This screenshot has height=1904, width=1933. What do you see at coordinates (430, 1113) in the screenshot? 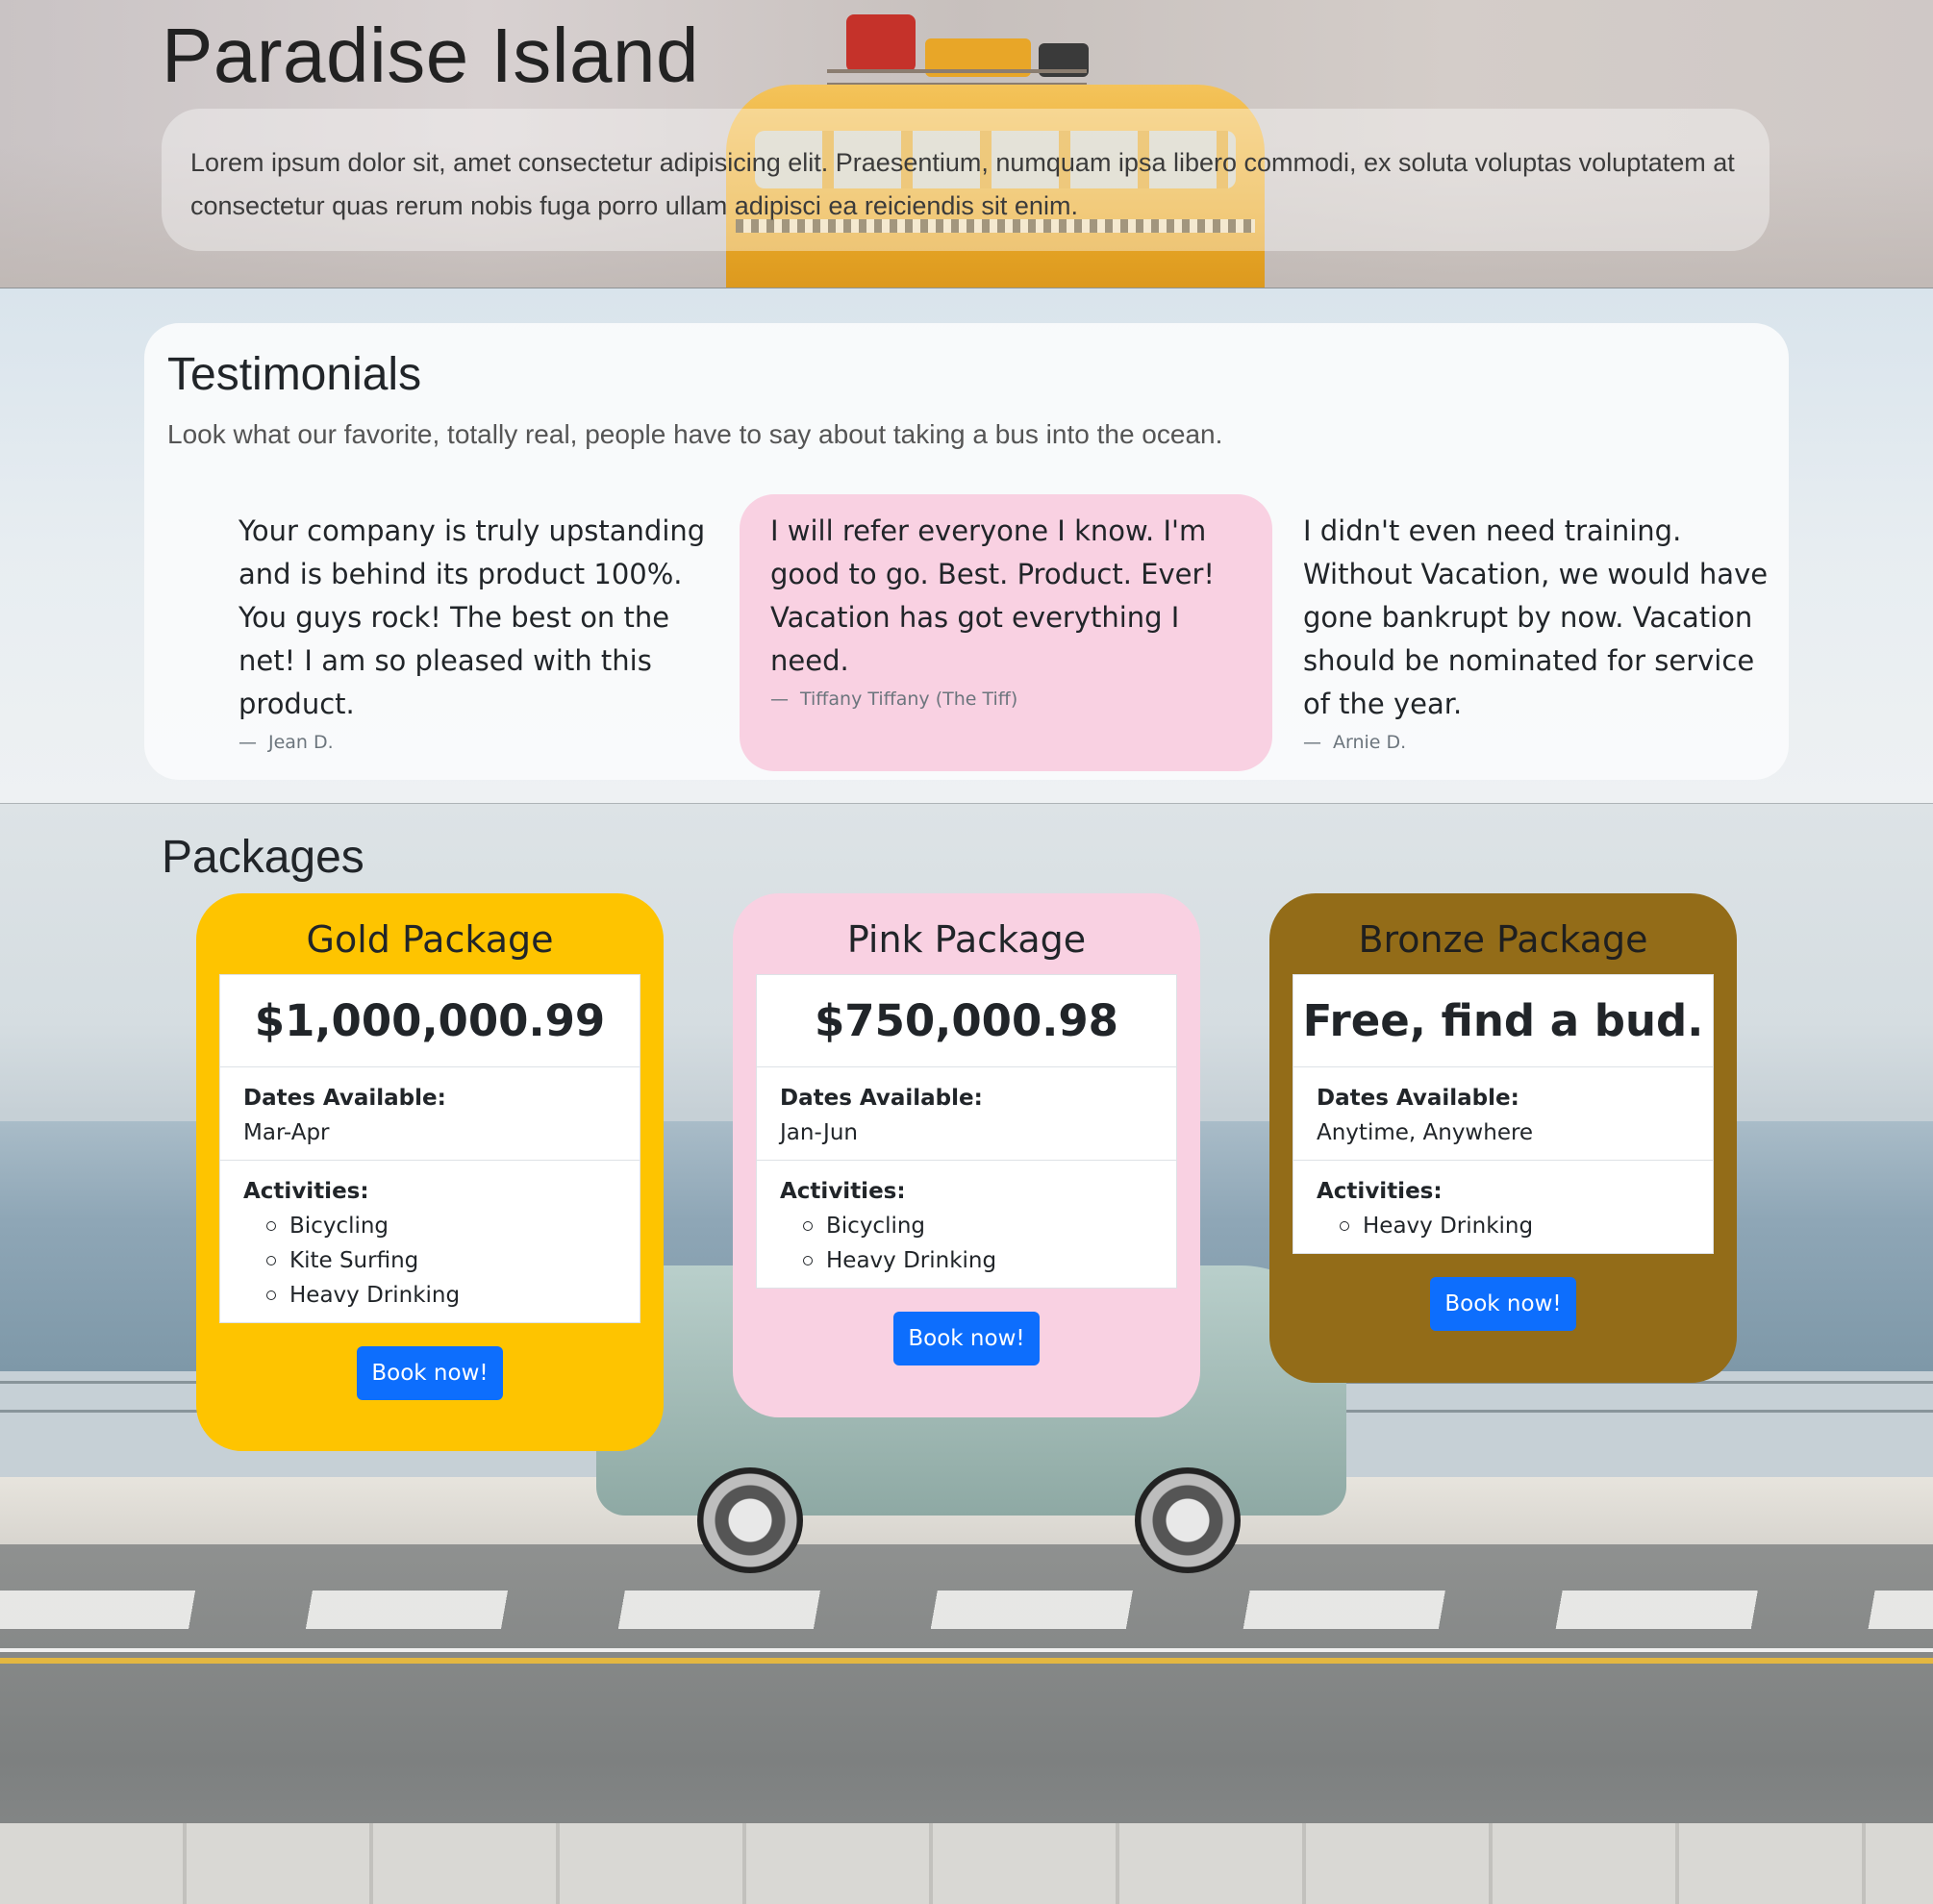
I see `package-dates: Dates Available: Mar-Apr` at bounding box center [430, 1113].